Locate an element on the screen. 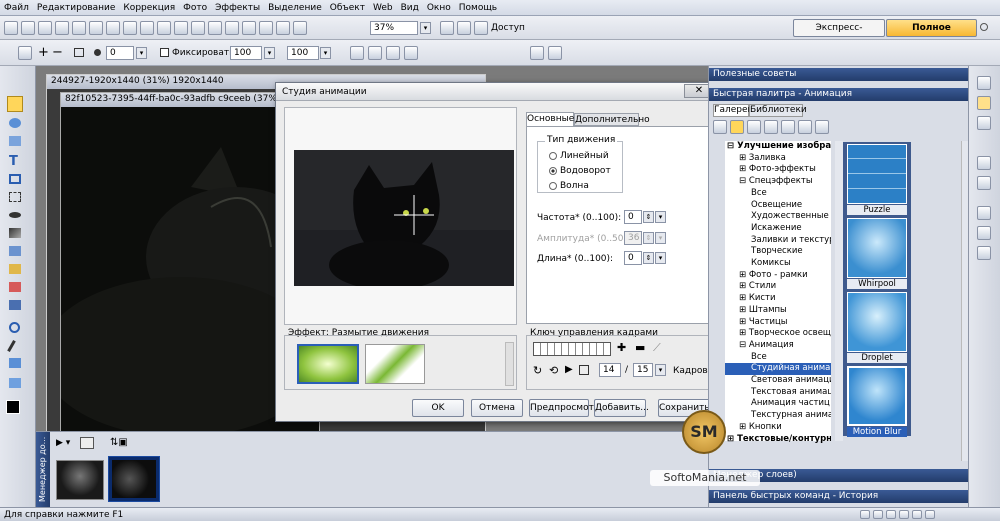  play-icon: ▶ is located at coordinates (569, 369).